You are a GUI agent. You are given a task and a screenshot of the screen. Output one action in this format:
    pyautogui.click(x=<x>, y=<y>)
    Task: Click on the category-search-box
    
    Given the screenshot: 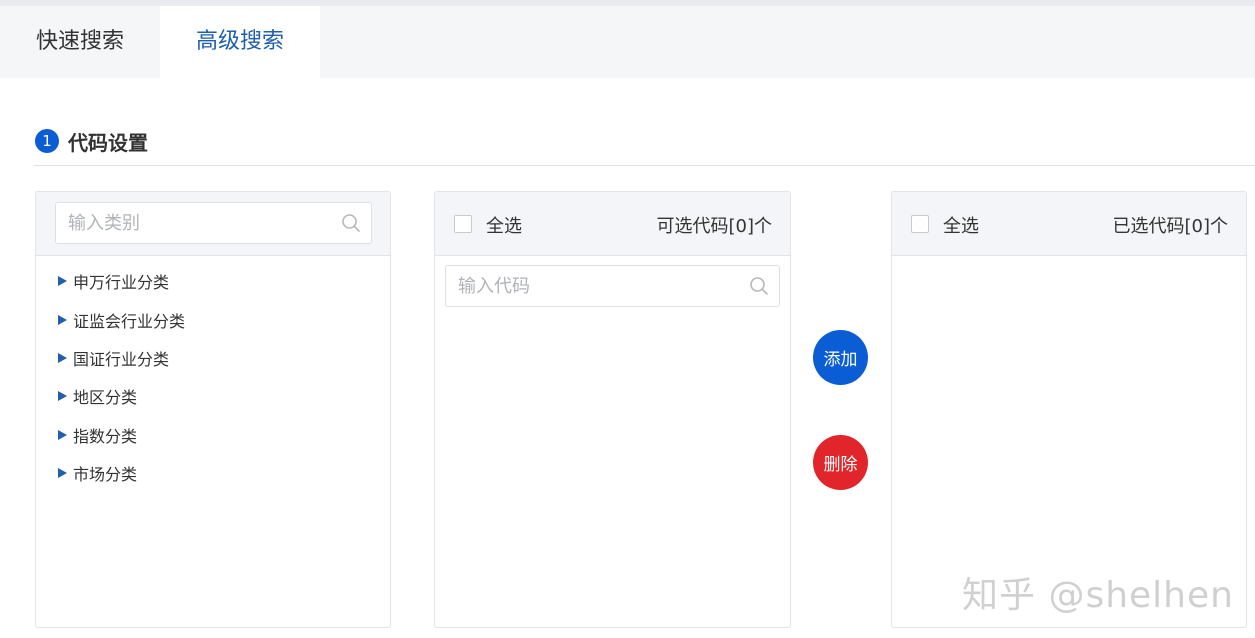 What is the action you would take?
    pyautogui.click(x=213, y=223)
    